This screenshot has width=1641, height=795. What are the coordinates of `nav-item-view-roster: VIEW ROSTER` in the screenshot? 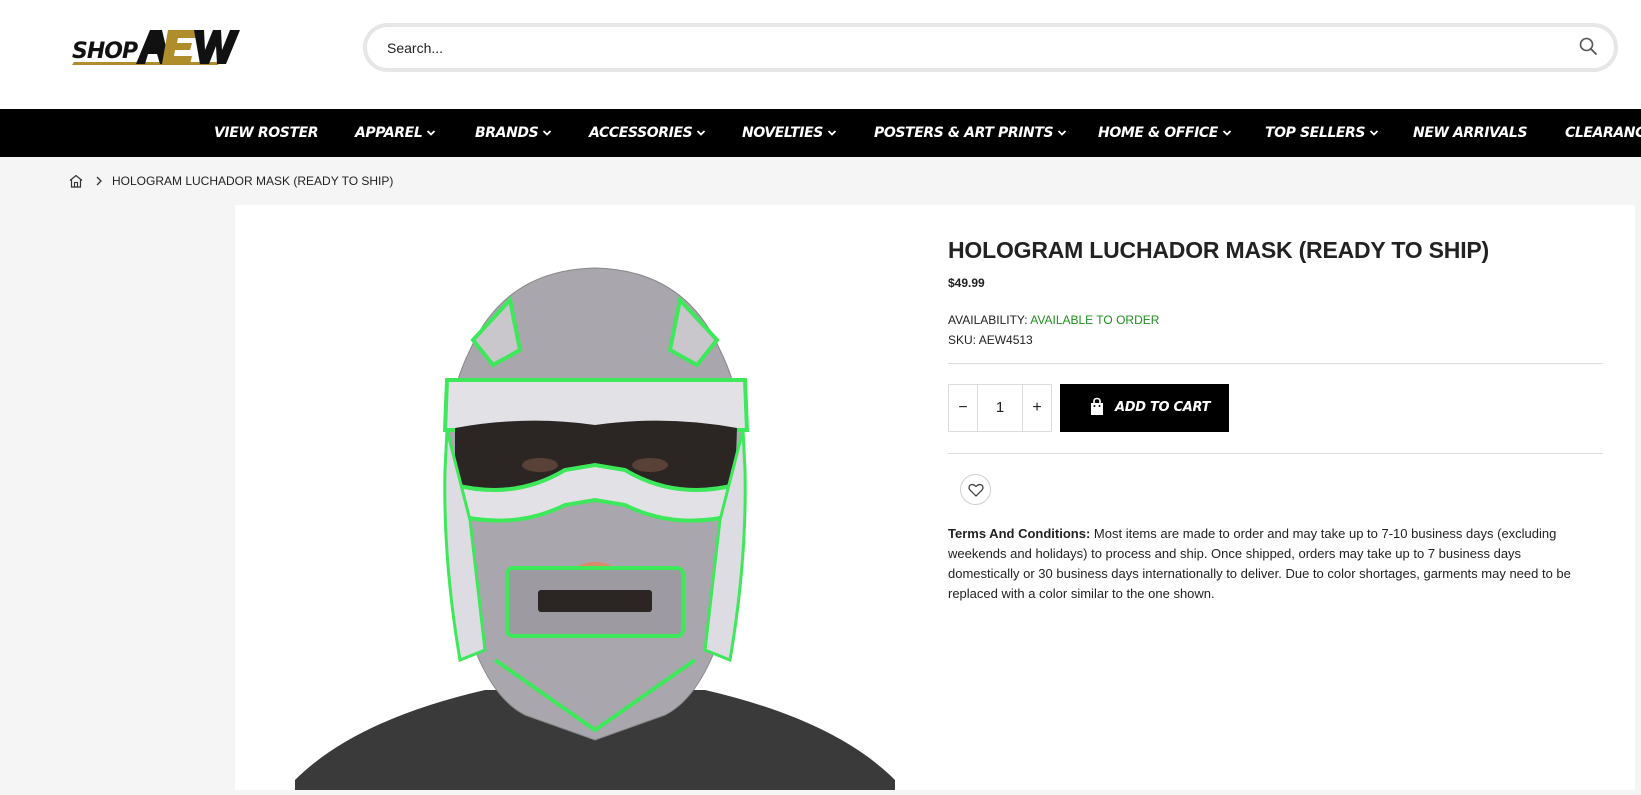 It's located at (266, 133).